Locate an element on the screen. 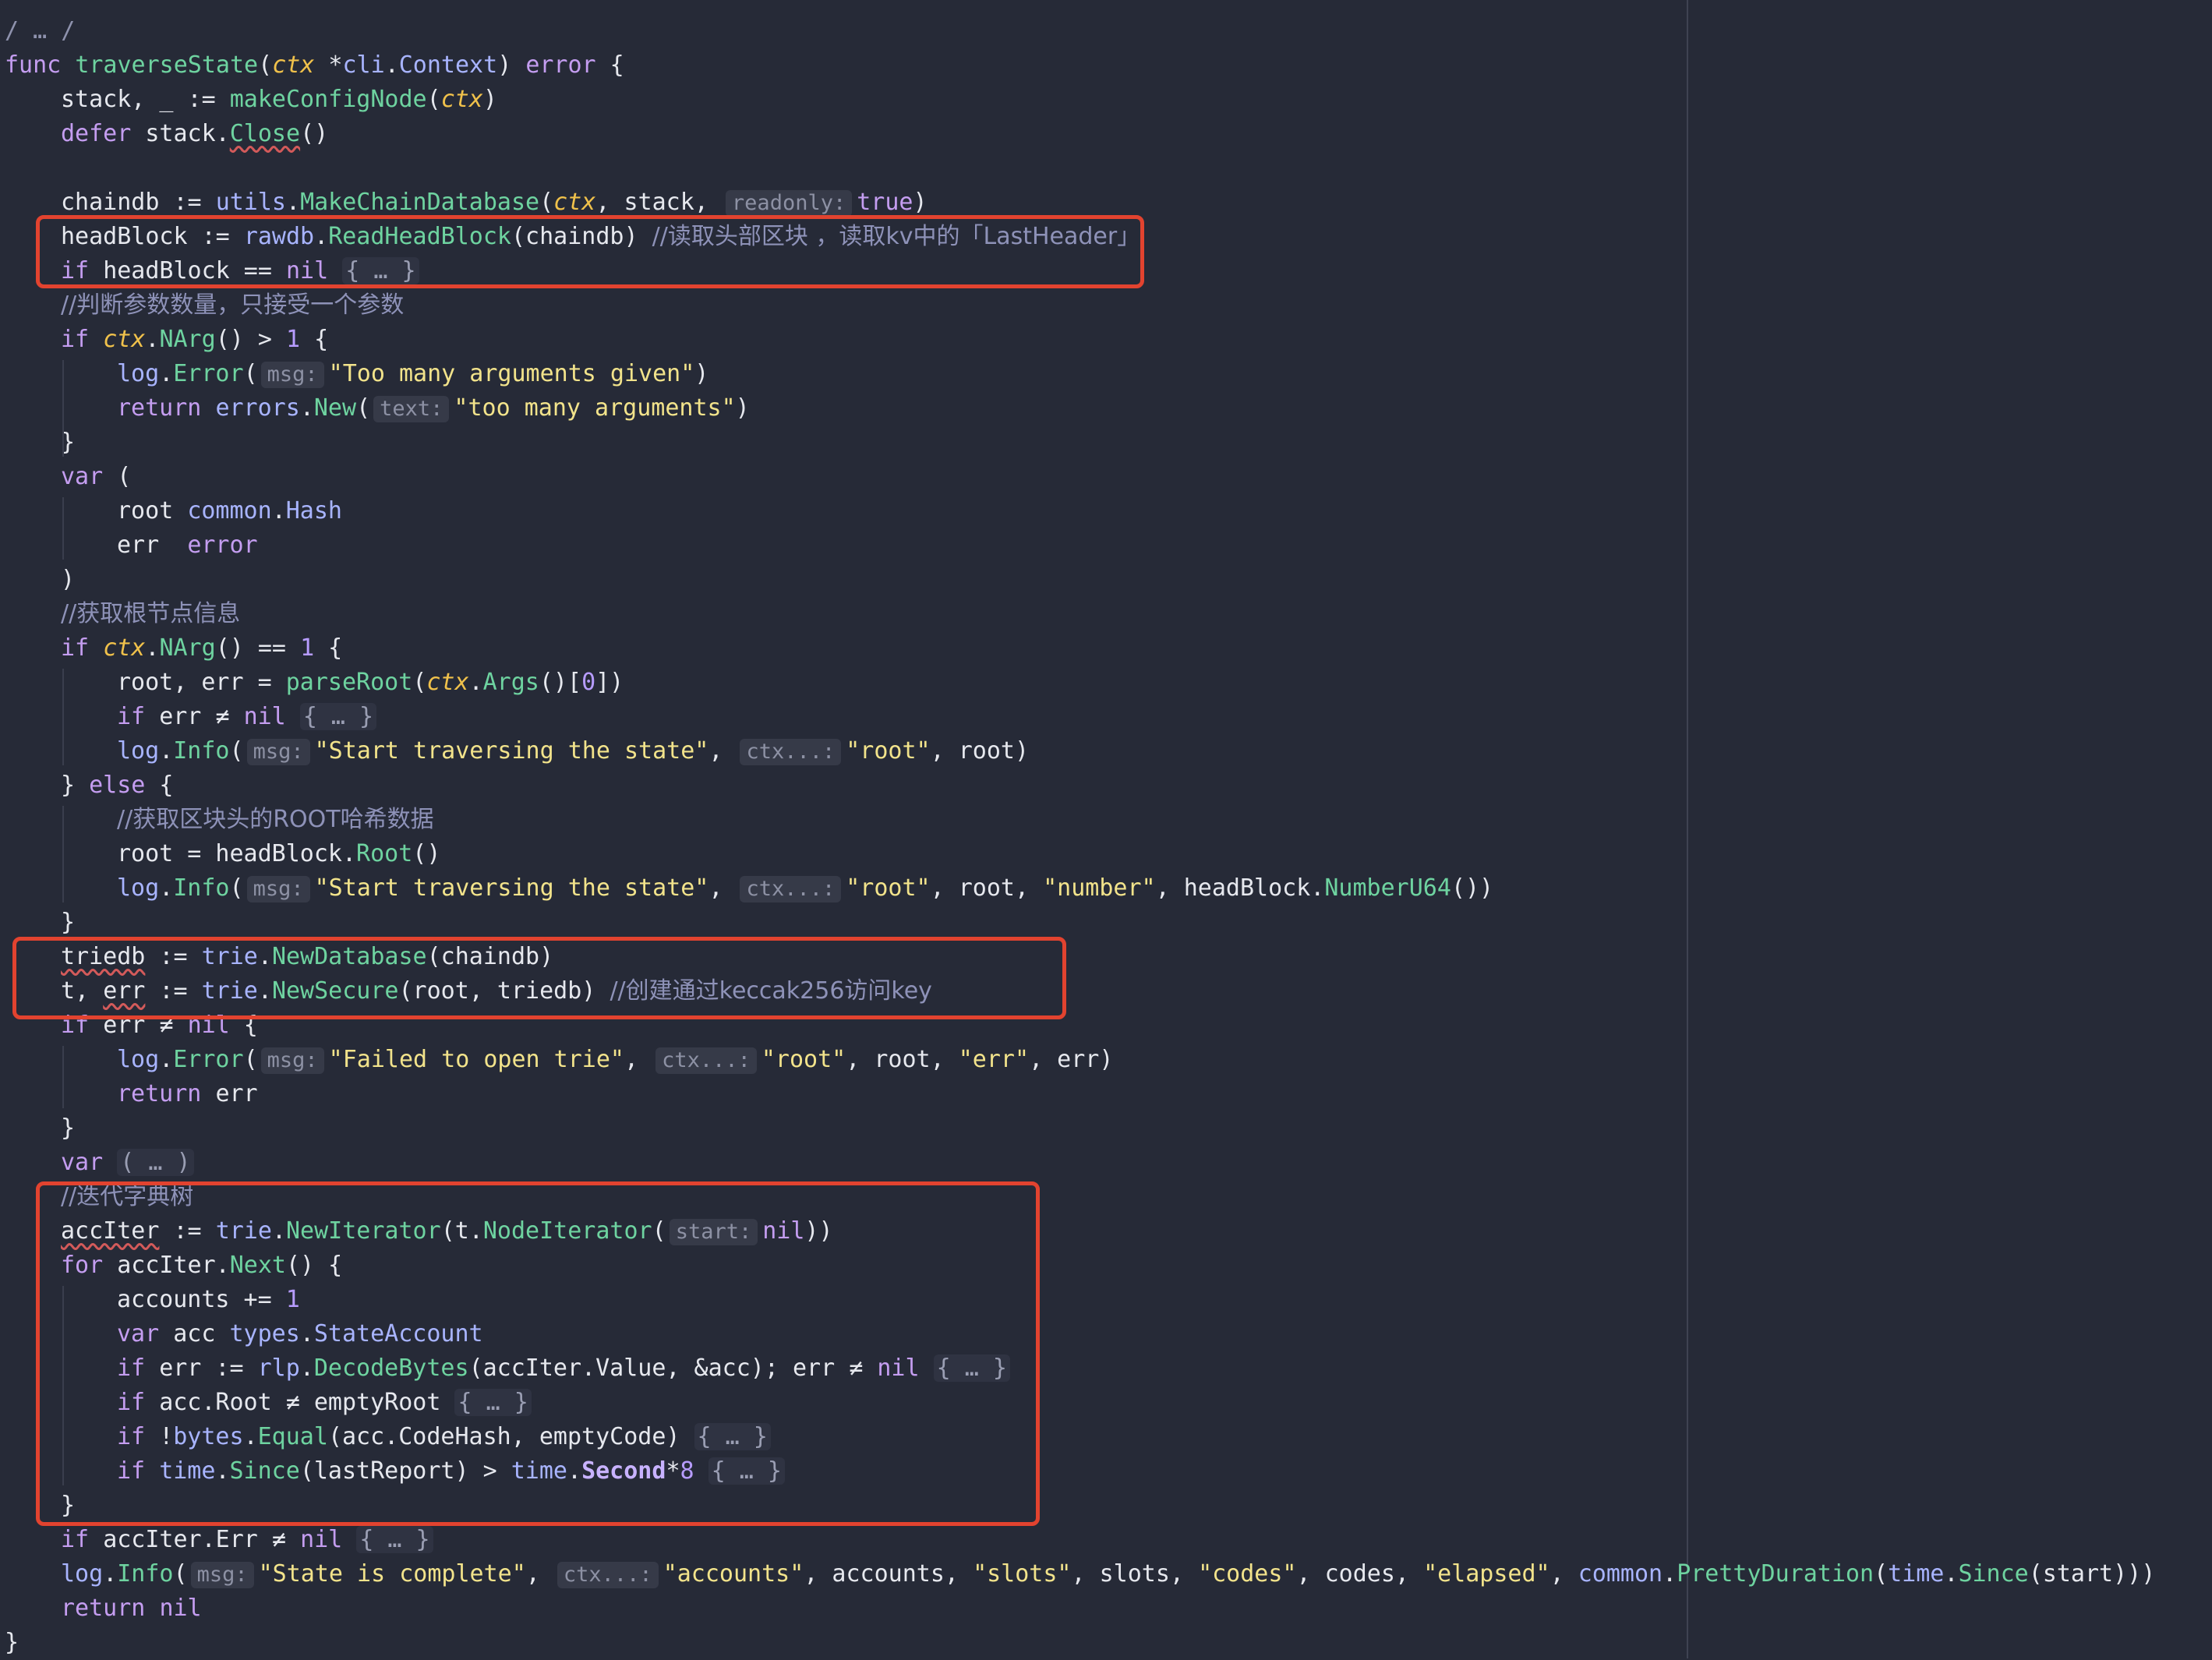 This screenshot has width=2212, height=1660. code-line: / … / is located at coordinates (40, 31).